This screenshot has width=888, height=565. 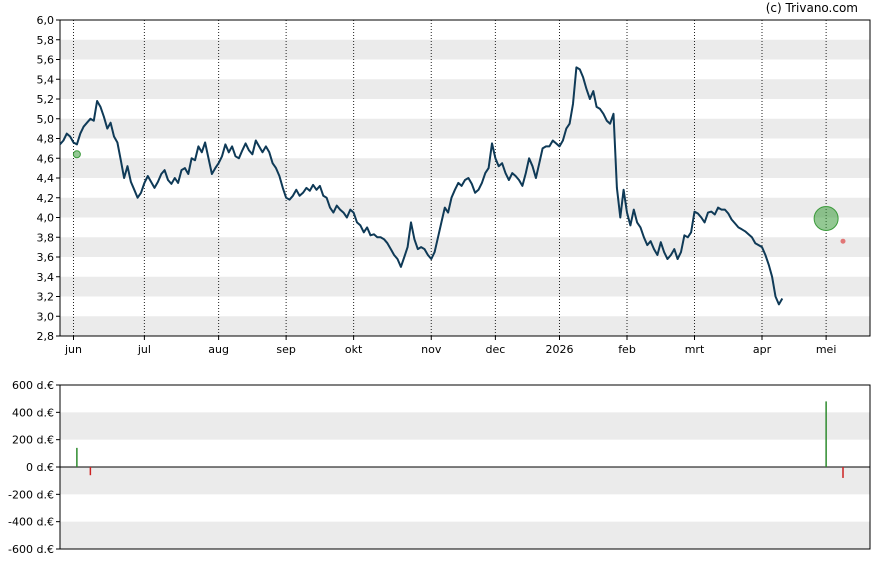 I want to click on y-tick-label: 2,8, so click(x=46, y=336).